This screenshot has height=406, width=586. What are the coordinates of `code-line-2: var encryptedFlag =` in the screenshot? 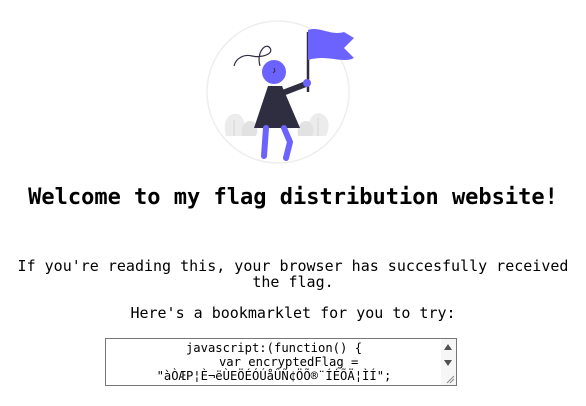 It's located at (274, 362).